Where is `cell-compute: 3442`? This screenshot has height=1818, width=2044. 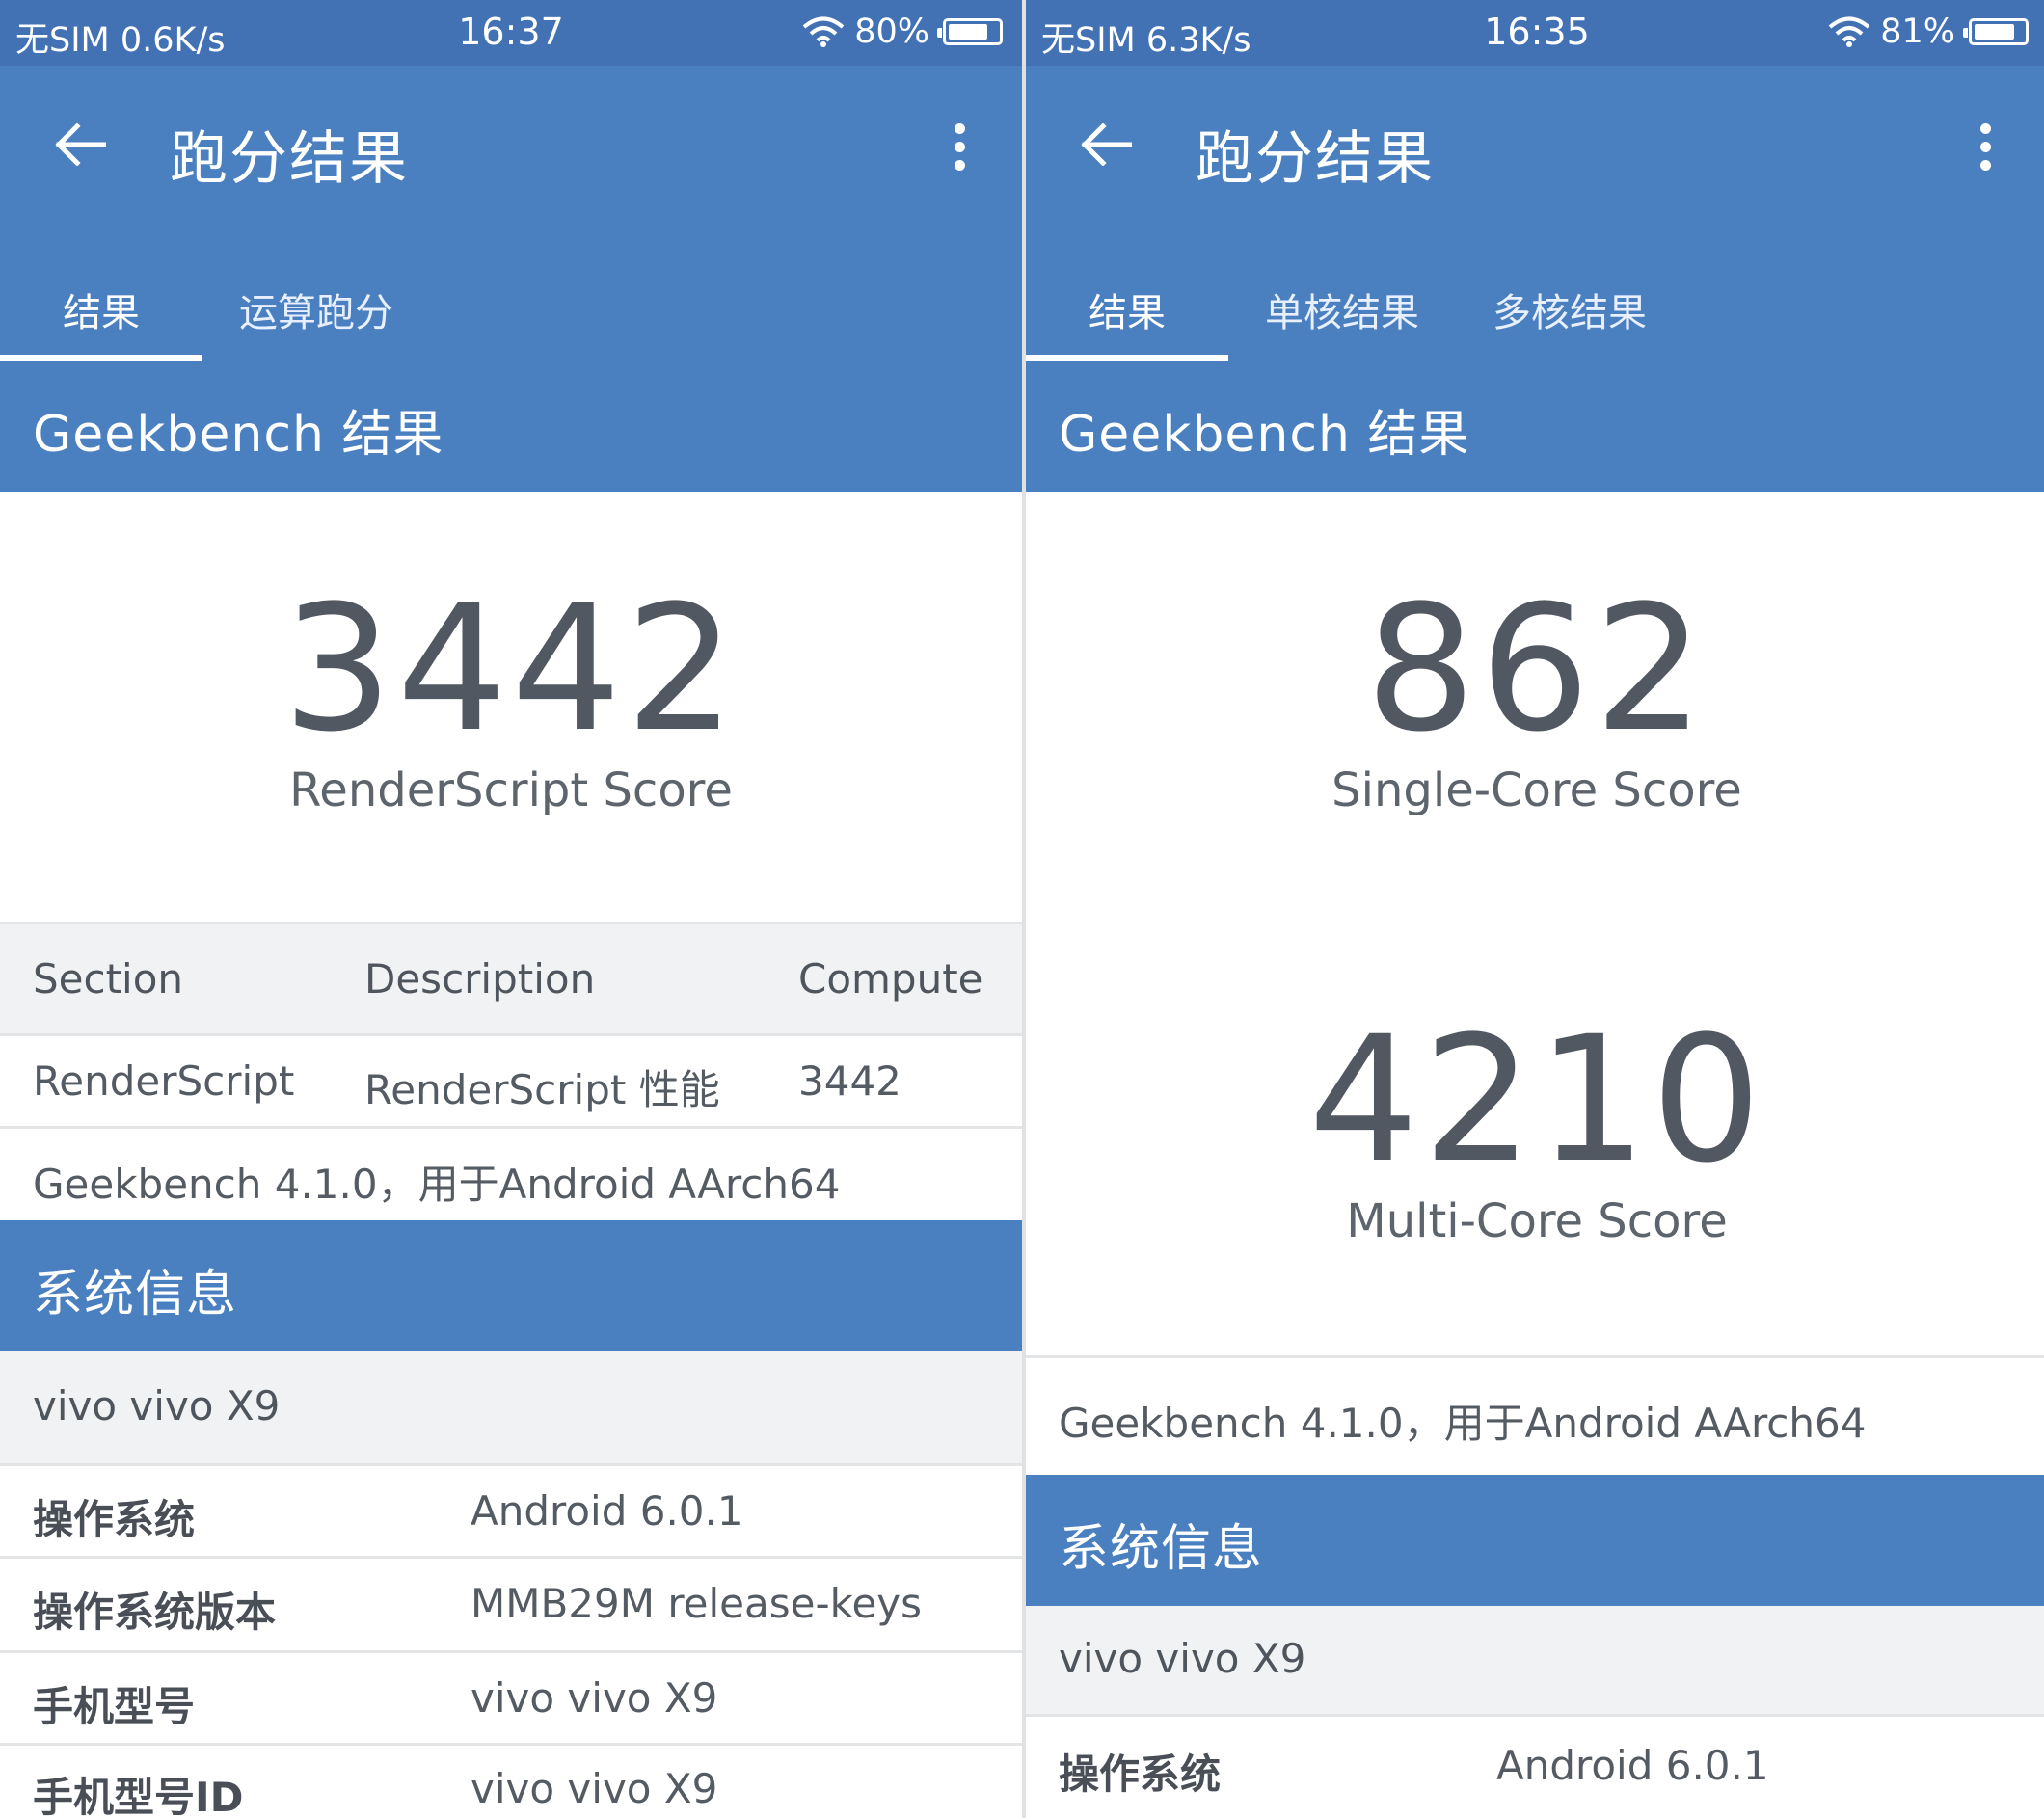 cell-compute: 3442 is located at coordinates (849, 1081).